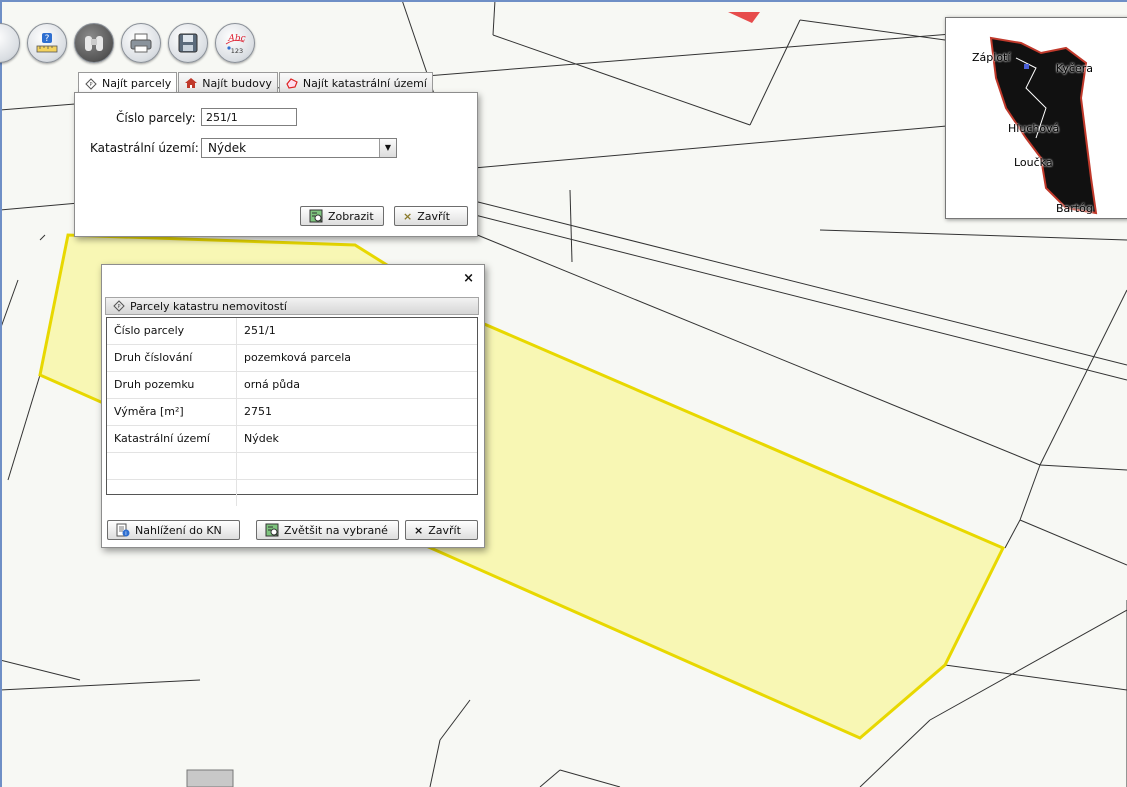 The width and height of the screenshot is (1127, 787). I want to click on tab-label: Najít parcely, so click(137, 83).